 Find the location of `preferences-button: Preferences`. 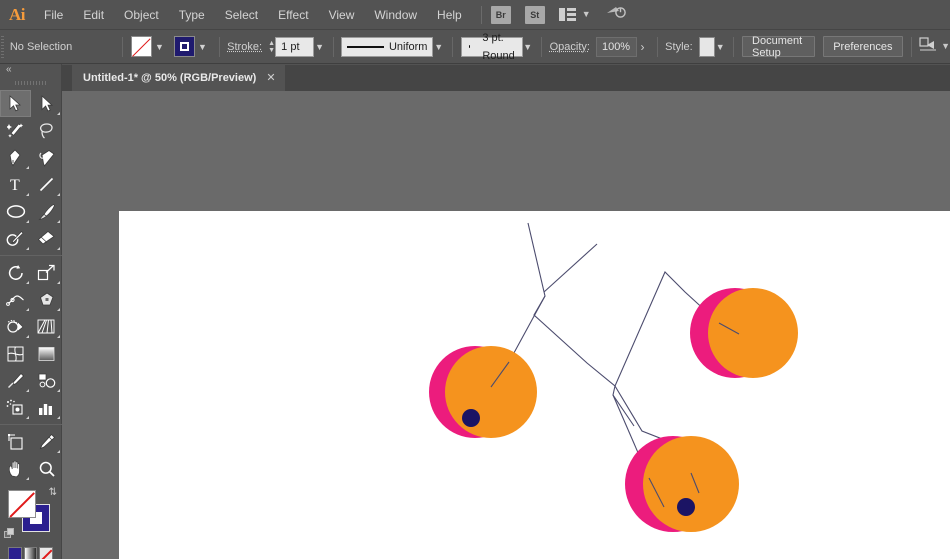

preferences-button: Preferences is located at coordinates (863, 46).